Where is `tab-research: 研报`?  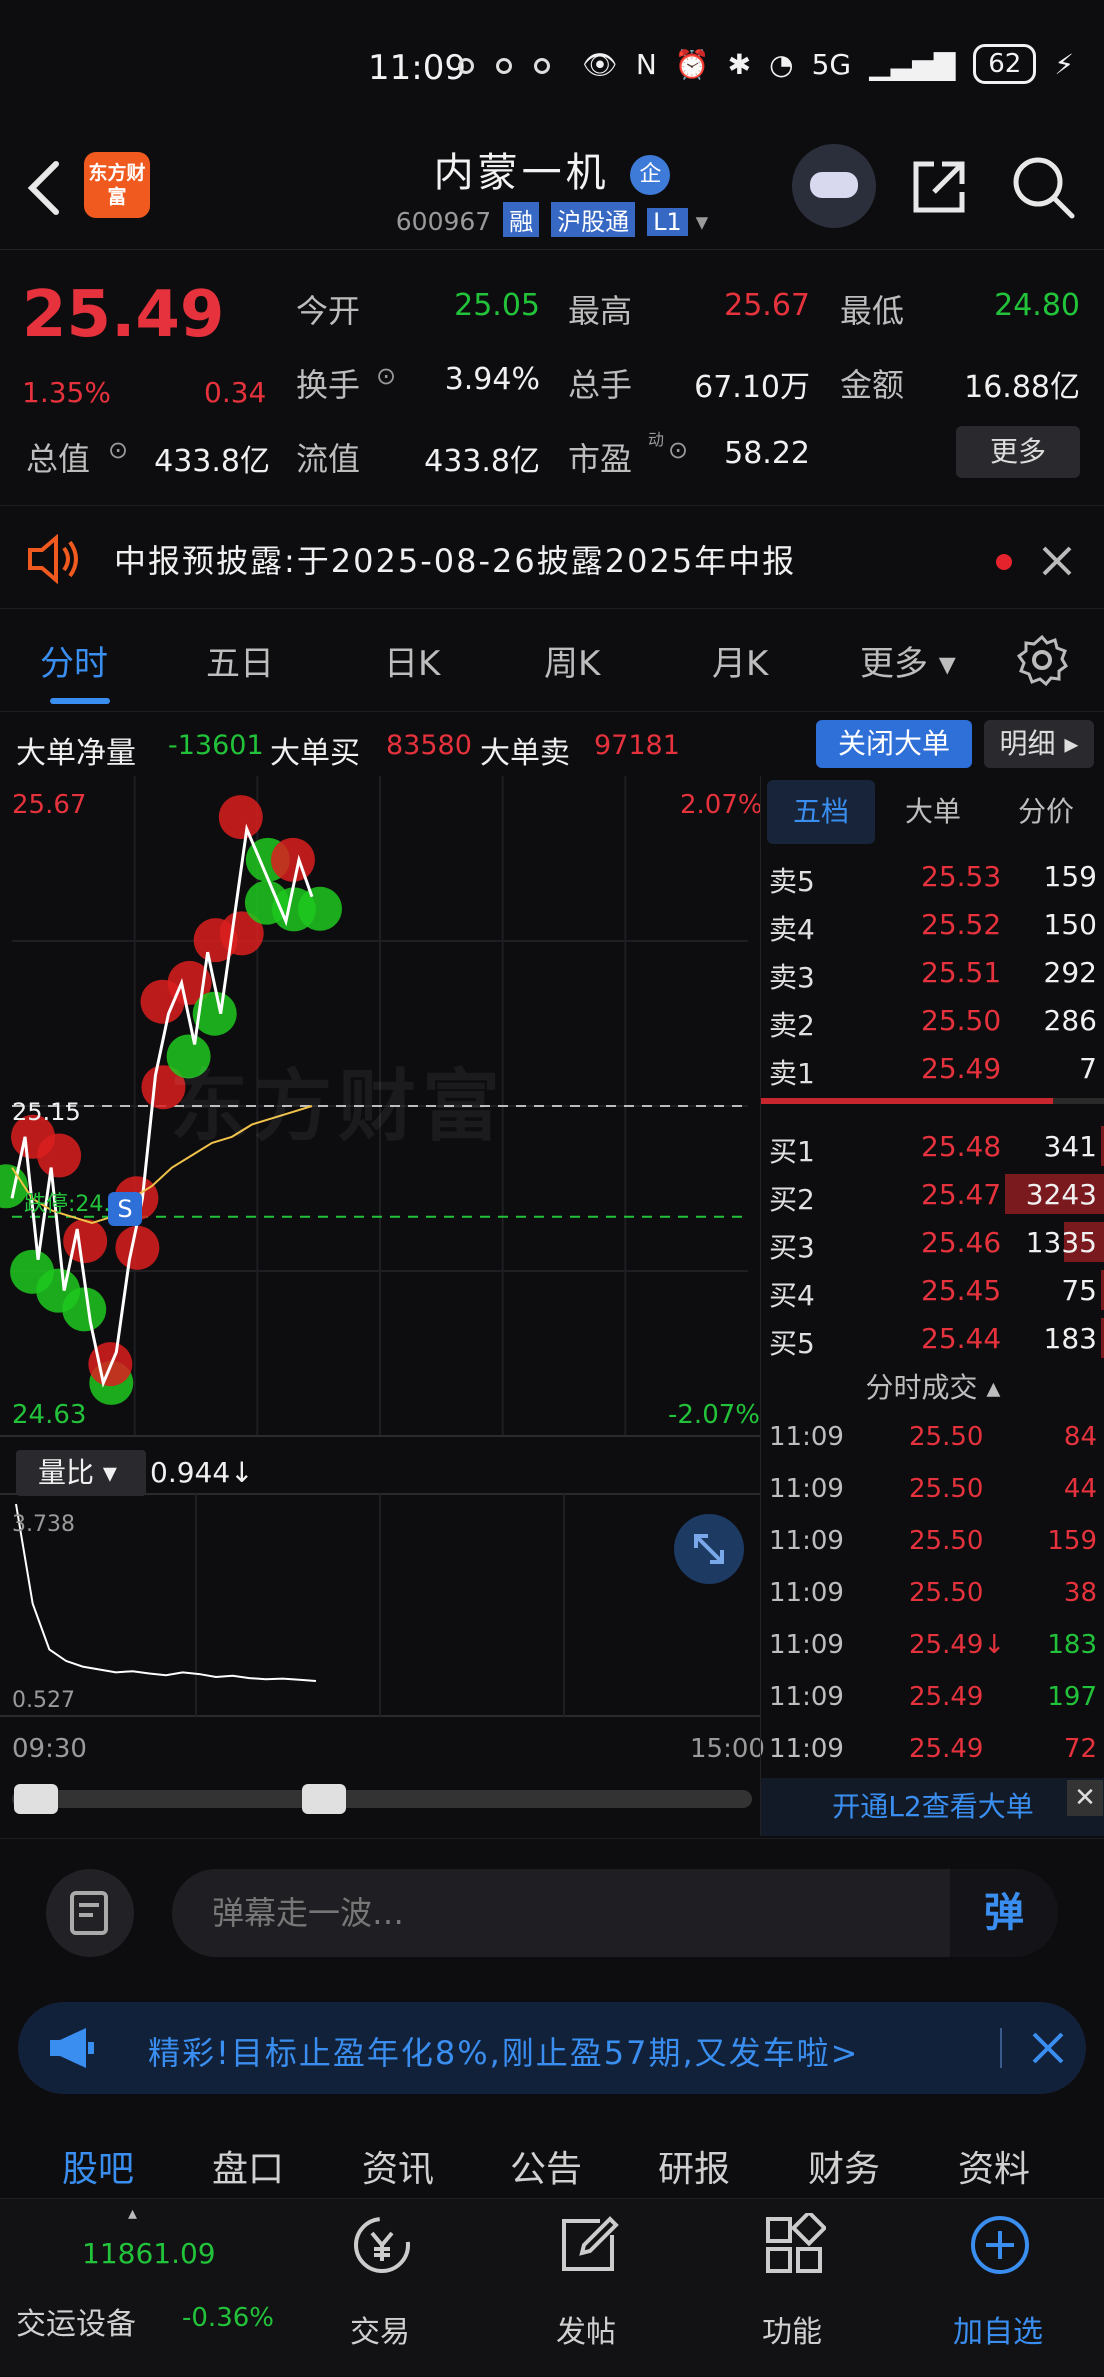
tab-research: 研报 is located at coordinates (694, 2166).